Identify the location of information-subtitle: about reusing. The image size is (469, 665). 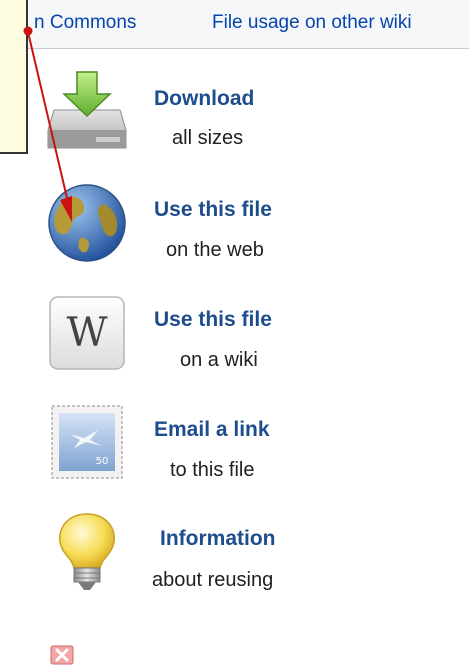
(213, 580).